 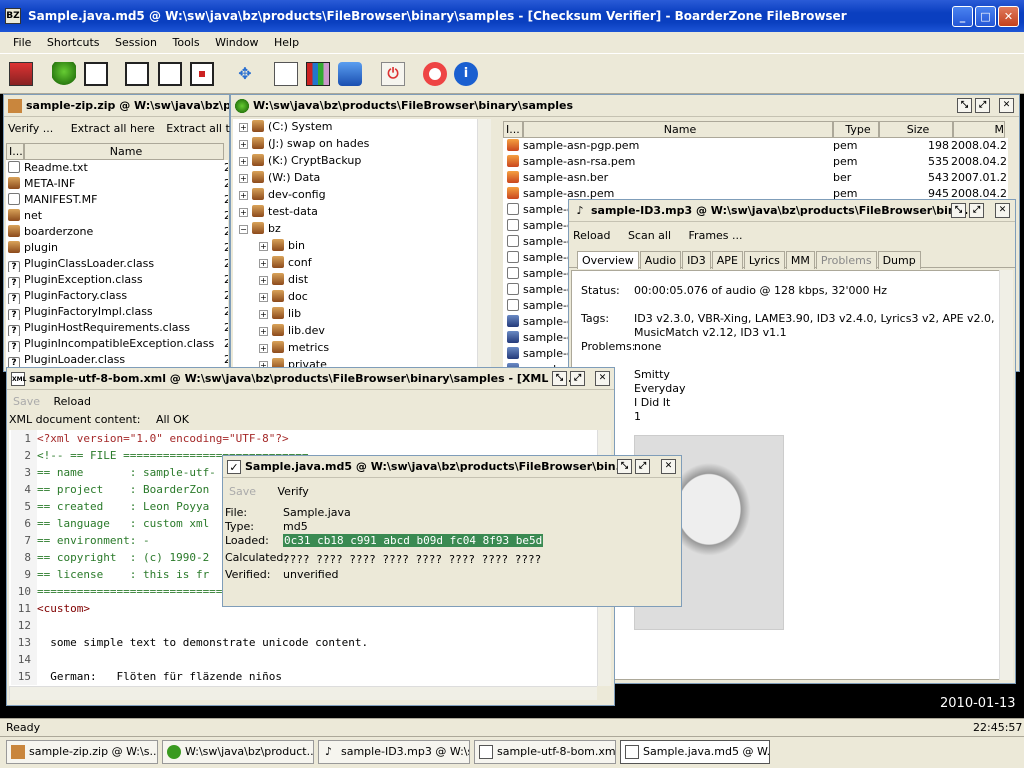 I want to click on menu-window: Window, so click(x=236, y=42).